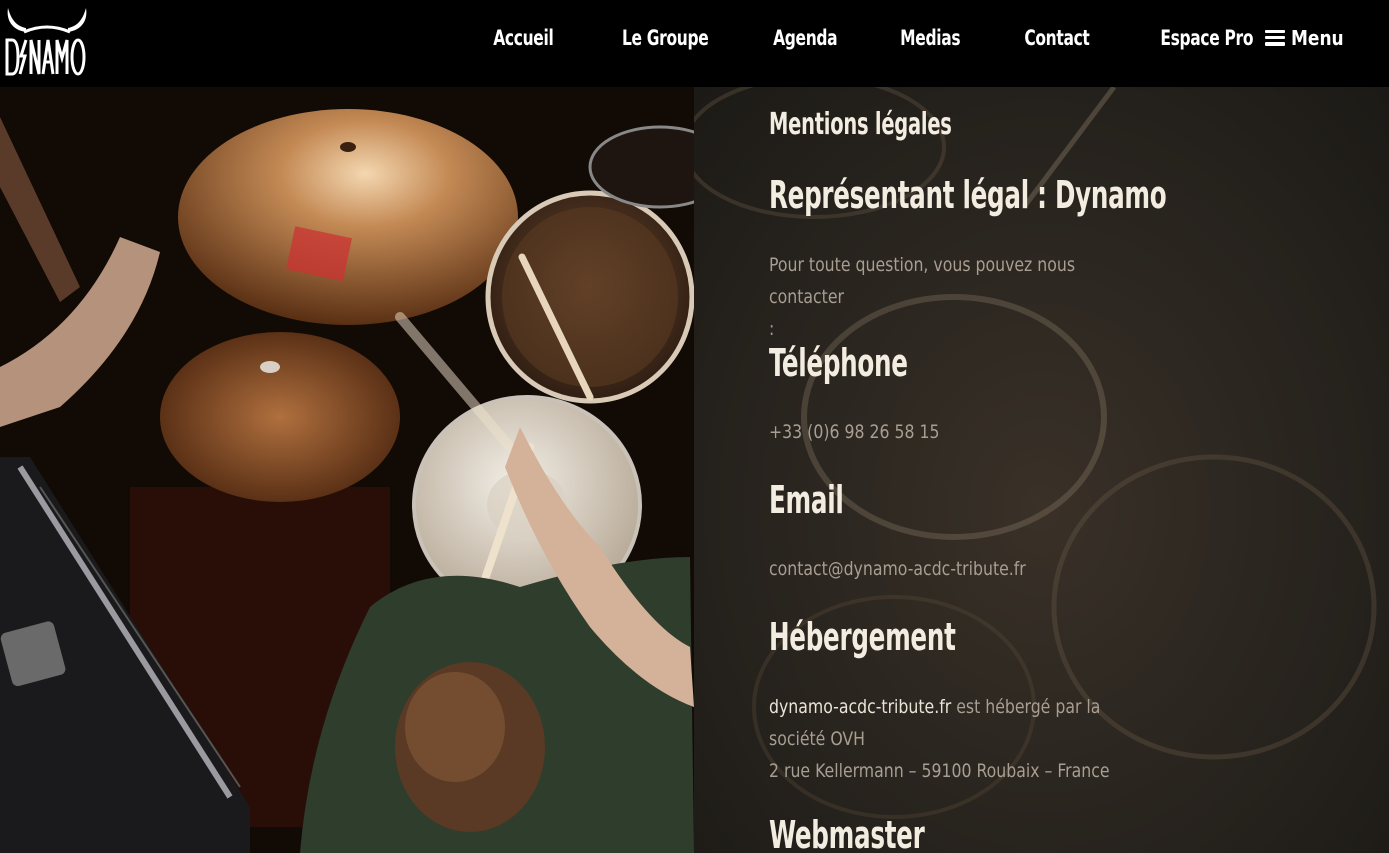  I want to click on page-title: Mentions légales, so click(860, 124).